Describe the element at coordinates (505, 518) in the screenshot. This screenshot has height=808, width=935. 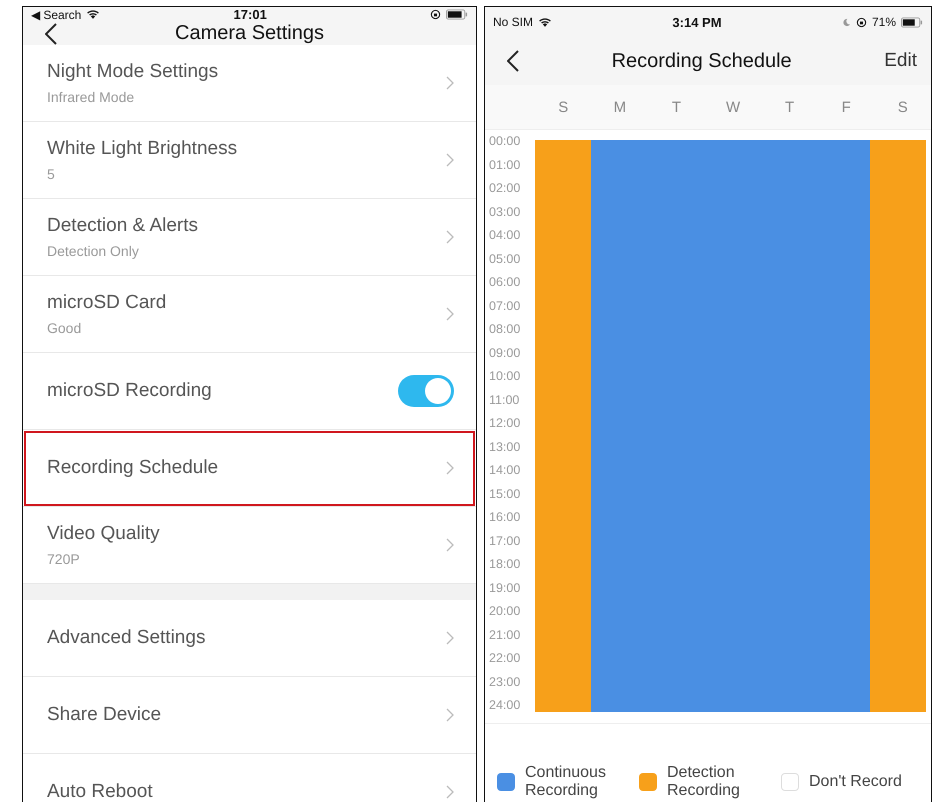
I see `hour-label: 16:00` at that location.